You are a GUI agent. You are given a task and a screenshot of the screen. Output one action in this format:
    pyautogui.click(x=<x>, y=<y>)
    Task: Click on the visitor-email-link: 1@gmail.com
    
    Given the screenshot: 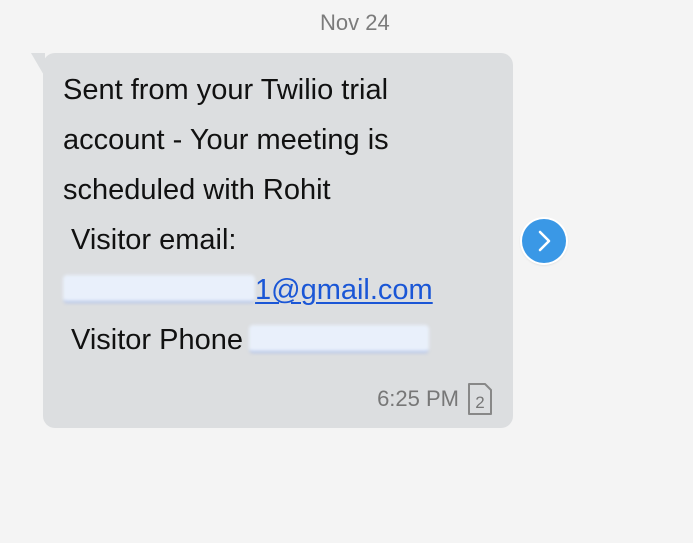 What is the action you would take?
    pyautogui.click(x=283, y=290)
    